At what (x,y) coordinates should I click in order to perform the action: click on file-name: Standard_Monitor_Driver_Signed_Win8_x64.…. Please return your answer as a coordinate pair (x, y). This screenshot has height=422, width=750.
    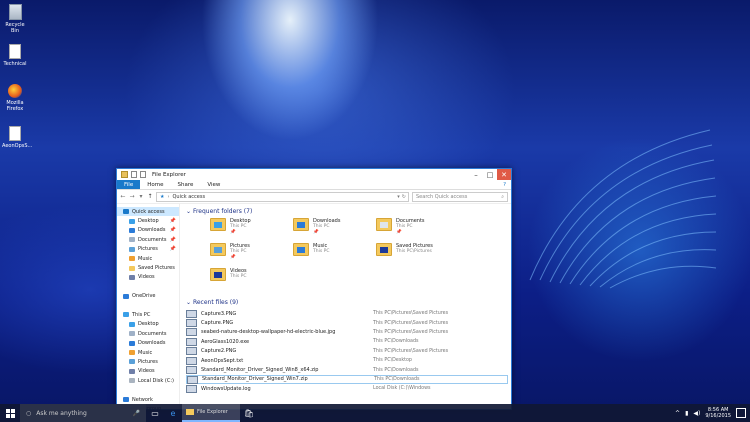
    Looking at the image, I should click on (260, 370).